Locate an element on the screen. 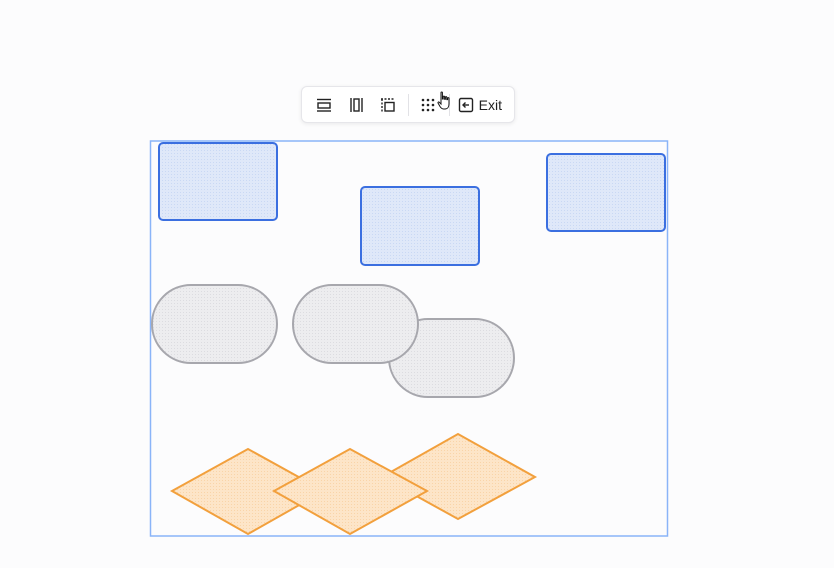 This screenshot has width=834, height=568. exit-label: Exit is located at coordinates (490, 104).